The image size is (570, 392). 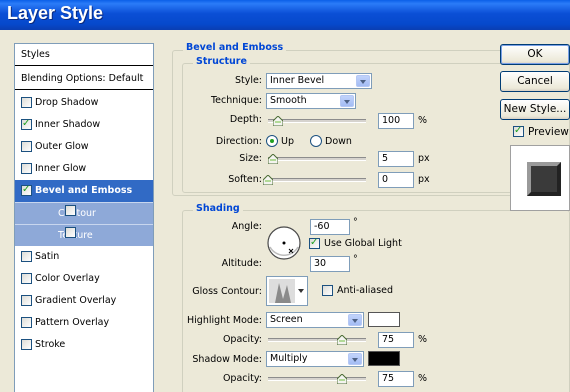 I want to click on preview-checkbox, so click(x=518, y=131).